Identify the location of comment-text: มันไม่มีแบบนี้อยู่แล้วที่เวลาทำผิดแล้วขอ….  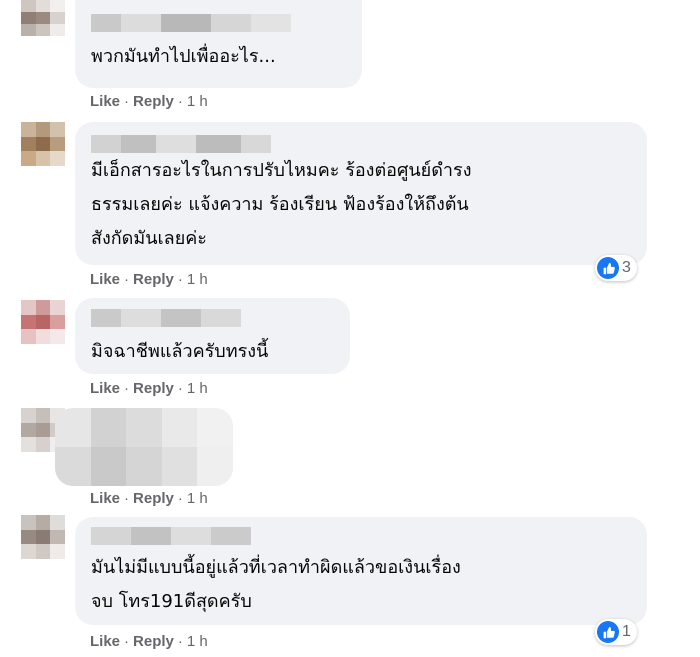
(276, 585).